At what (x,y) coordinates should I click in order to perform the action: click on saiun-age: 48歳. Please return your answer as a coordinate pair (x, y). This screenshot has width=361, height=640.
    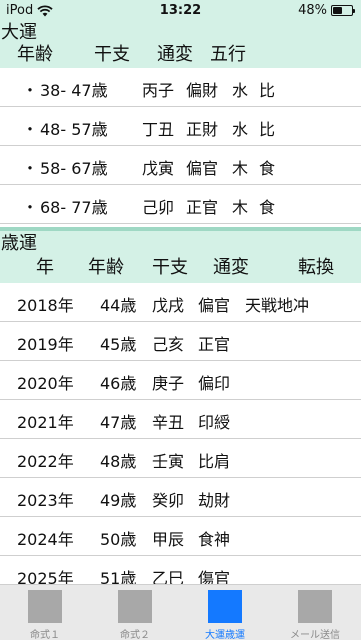
    Looking at the image, I should click on (118, 461).